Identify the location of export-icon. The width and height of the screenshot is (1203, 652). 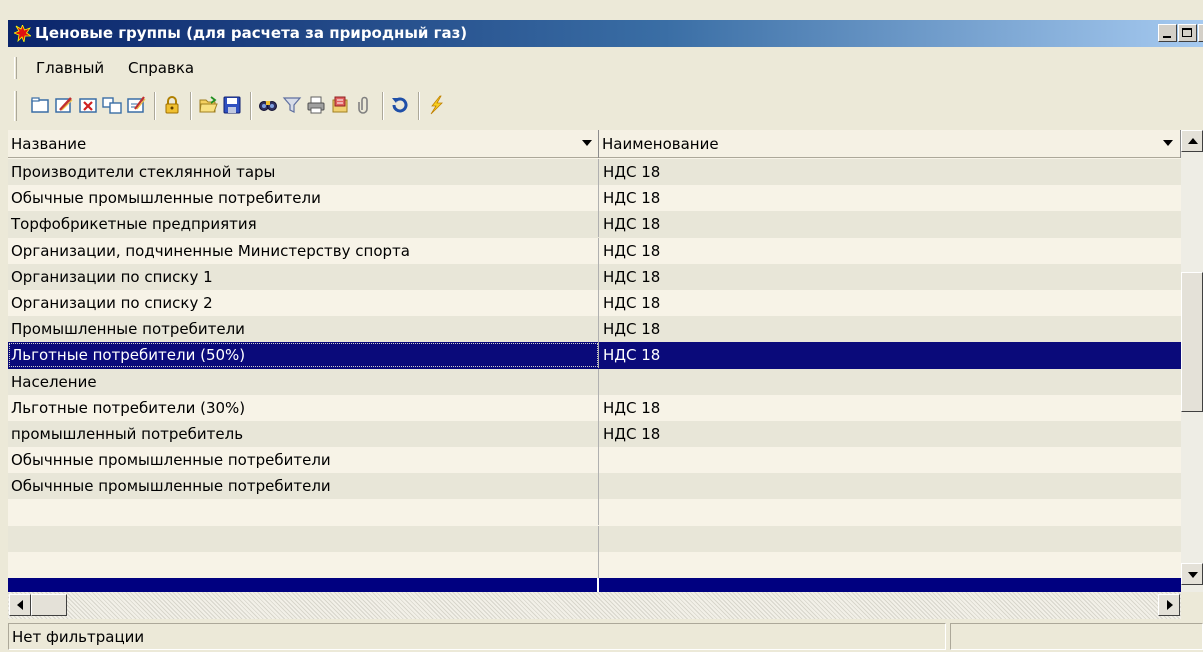
(340, 105).